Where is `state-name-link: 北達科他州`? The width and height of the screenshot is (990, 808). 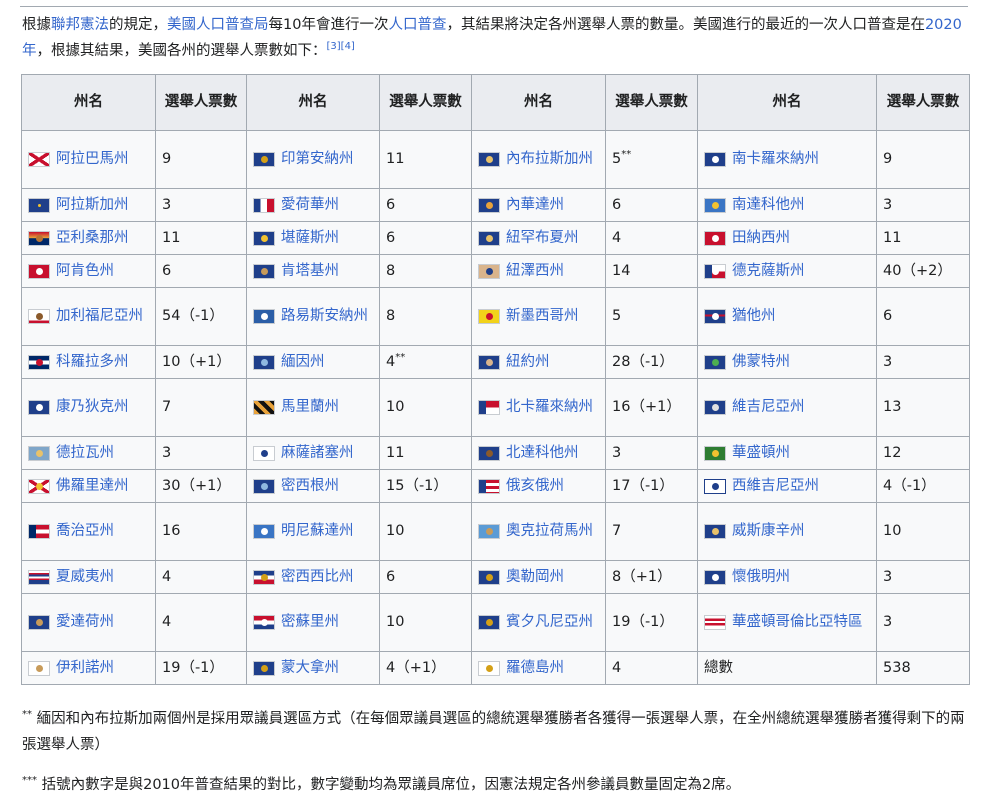
state-name-link: 北達科他州 is located at coordinates (542, 453).